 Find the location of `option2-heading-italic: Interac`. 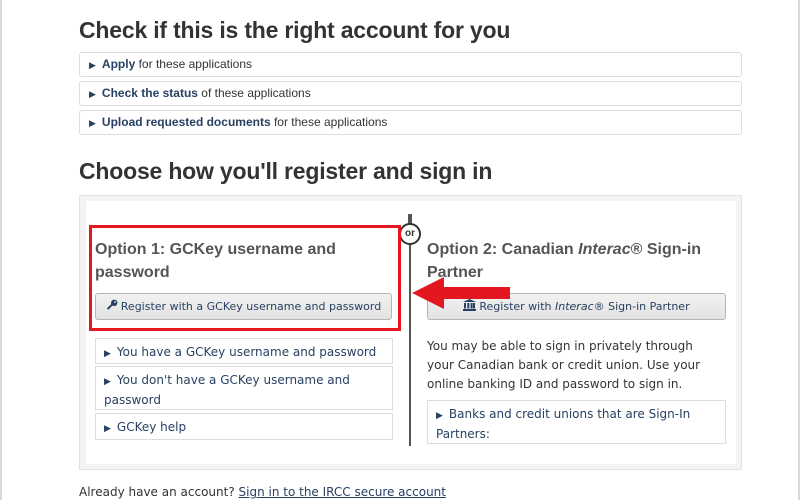

option2-heading-italic: Interac is located at coordinates (604, 249).